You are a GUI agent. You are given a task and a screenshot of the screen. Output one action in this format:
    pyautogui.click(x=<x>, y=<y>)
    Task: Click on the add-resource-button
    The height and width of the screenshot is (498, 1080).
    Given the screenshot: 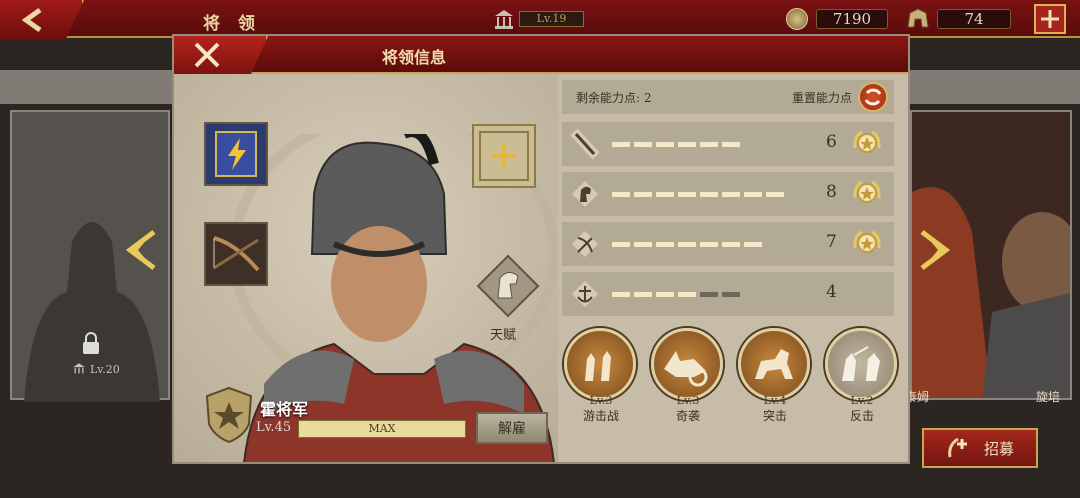 What is the action you would take?
    pyautogui.click(x=1050, y=19)
    